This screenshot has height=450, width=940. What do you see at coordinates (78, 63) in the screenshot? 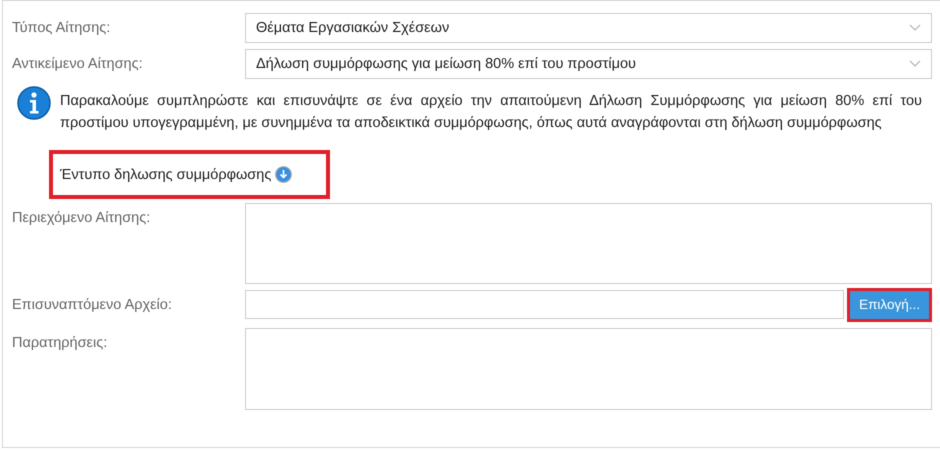
I see `field-label: Αντικείμενο Αίτησης:` at bounding box center [78, 63].